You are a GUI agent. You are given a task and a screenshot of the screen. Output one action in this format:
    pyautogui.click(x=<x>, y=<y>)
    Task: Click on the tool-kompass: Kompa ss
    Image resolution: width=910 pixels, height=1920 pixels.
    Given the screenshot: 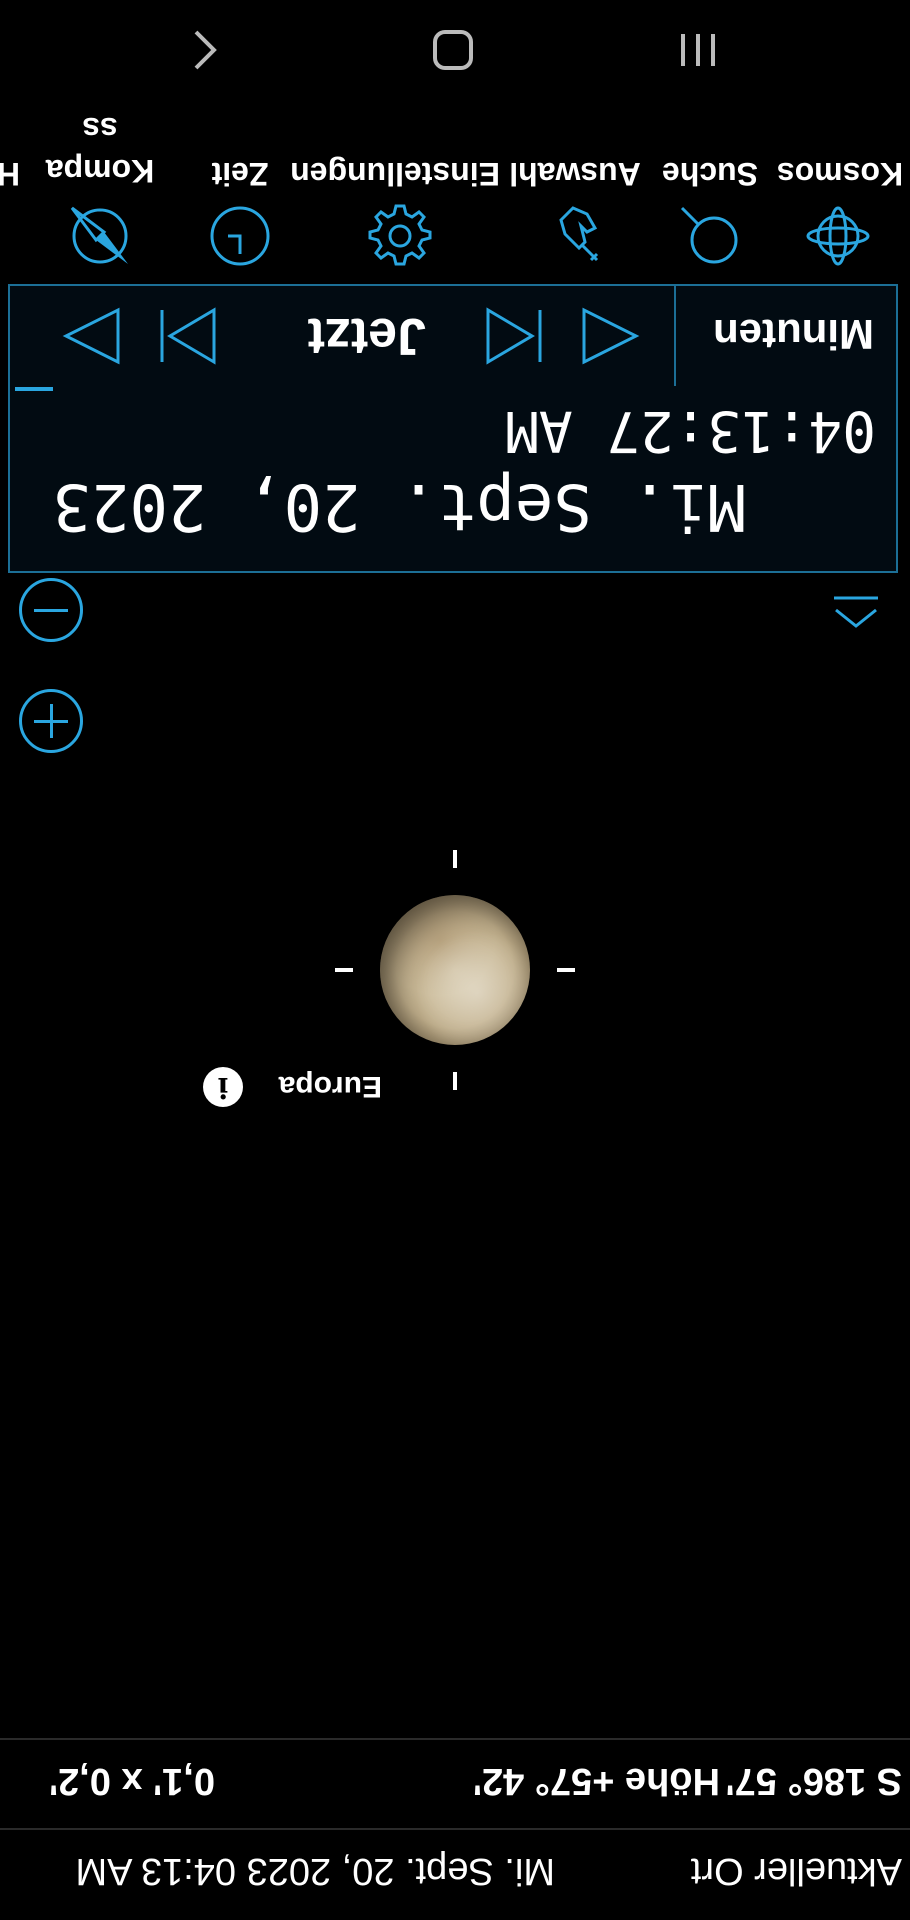 What is the action you would take?
    pyautogui.click(x=100, y=197)
    